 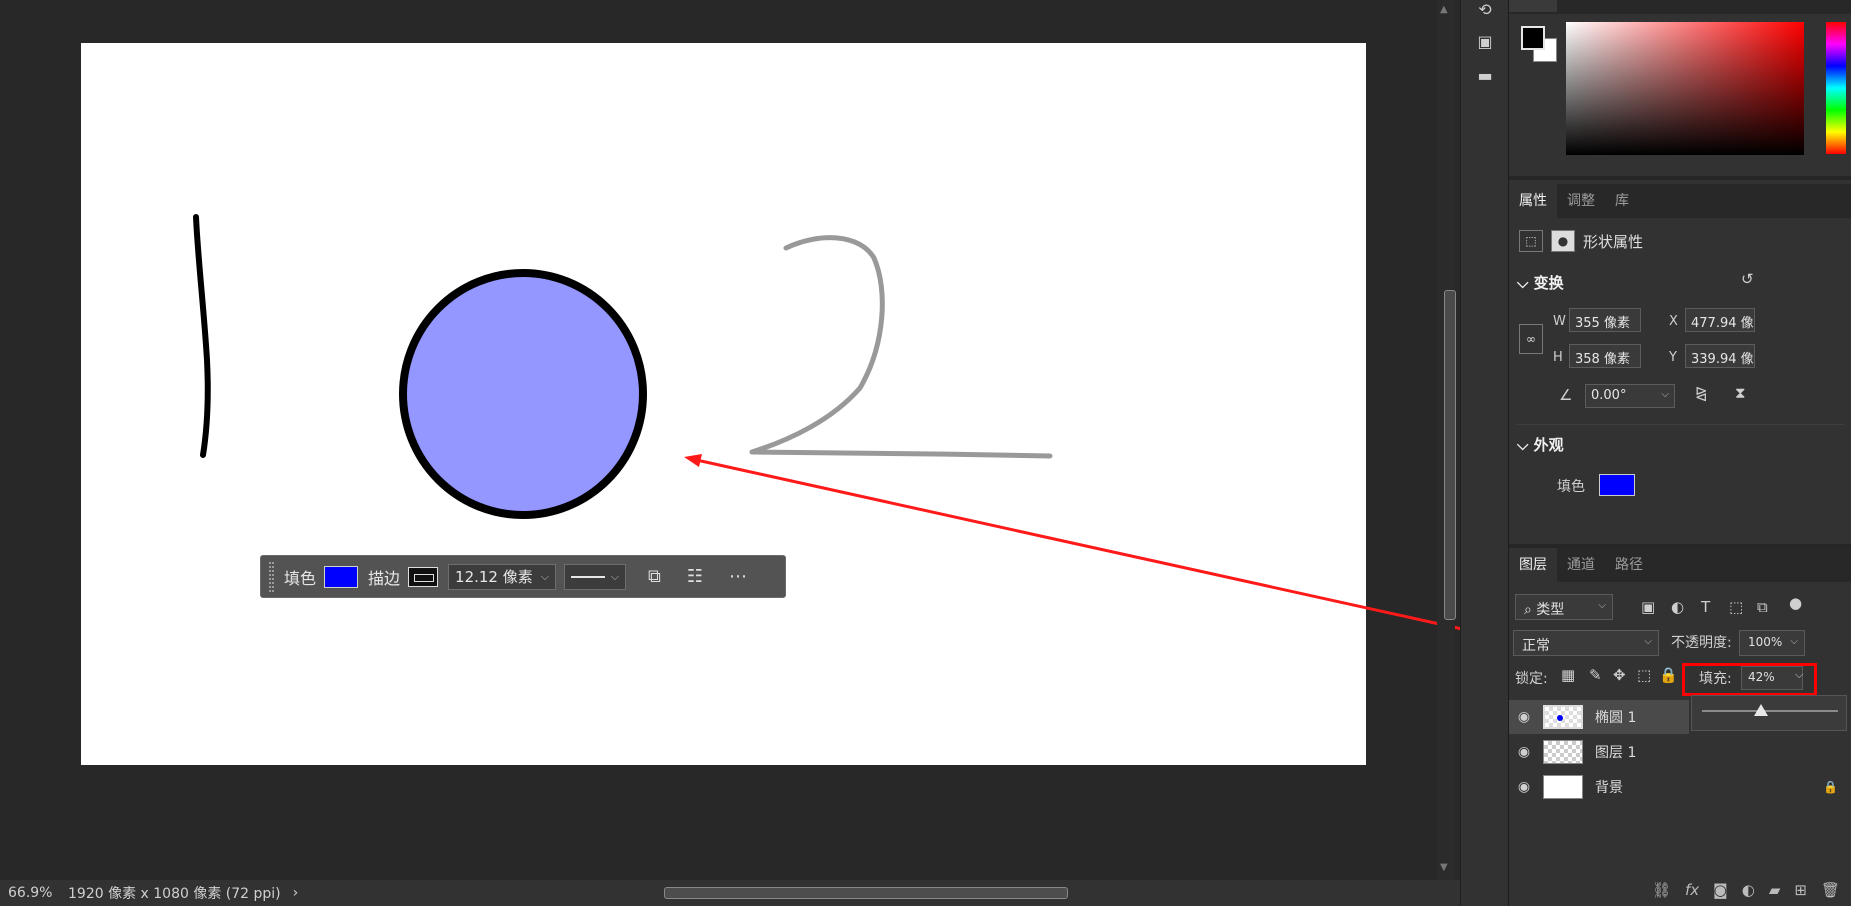 I want to click on scroll-up-icon: ▲, so click(x=1444, y=9).